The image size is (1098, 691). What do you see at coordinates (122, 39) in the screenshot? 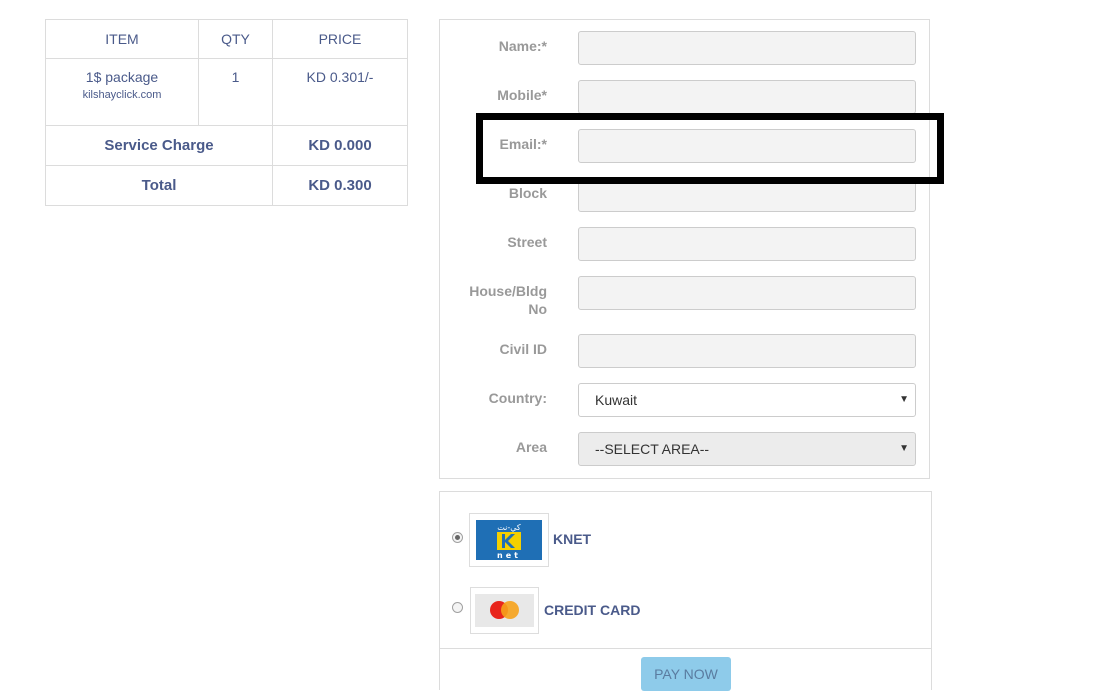
I see `header-item: ITEM` at bounding box center [122, 39].